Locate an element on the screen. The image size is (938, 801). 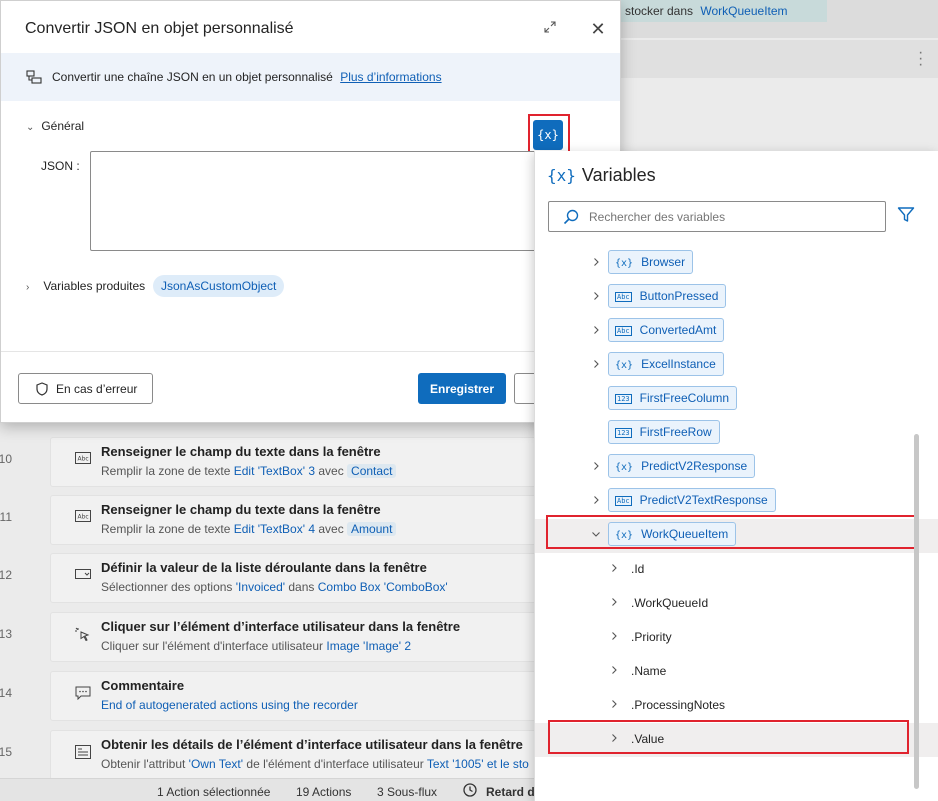
variable-row: Abc ButtonPressed is located at coordinates (736, 298).